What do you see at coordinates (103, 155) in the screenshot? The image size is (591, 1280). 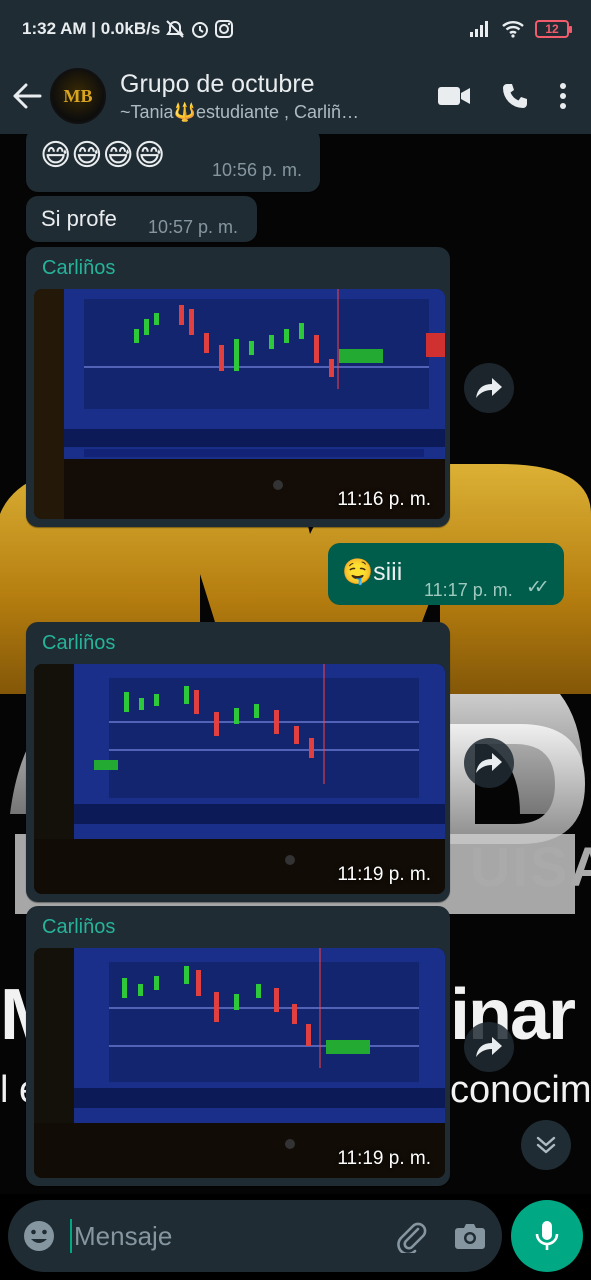 I see `message-text: 😅😅😅😅` at bounding box center [103, 155].